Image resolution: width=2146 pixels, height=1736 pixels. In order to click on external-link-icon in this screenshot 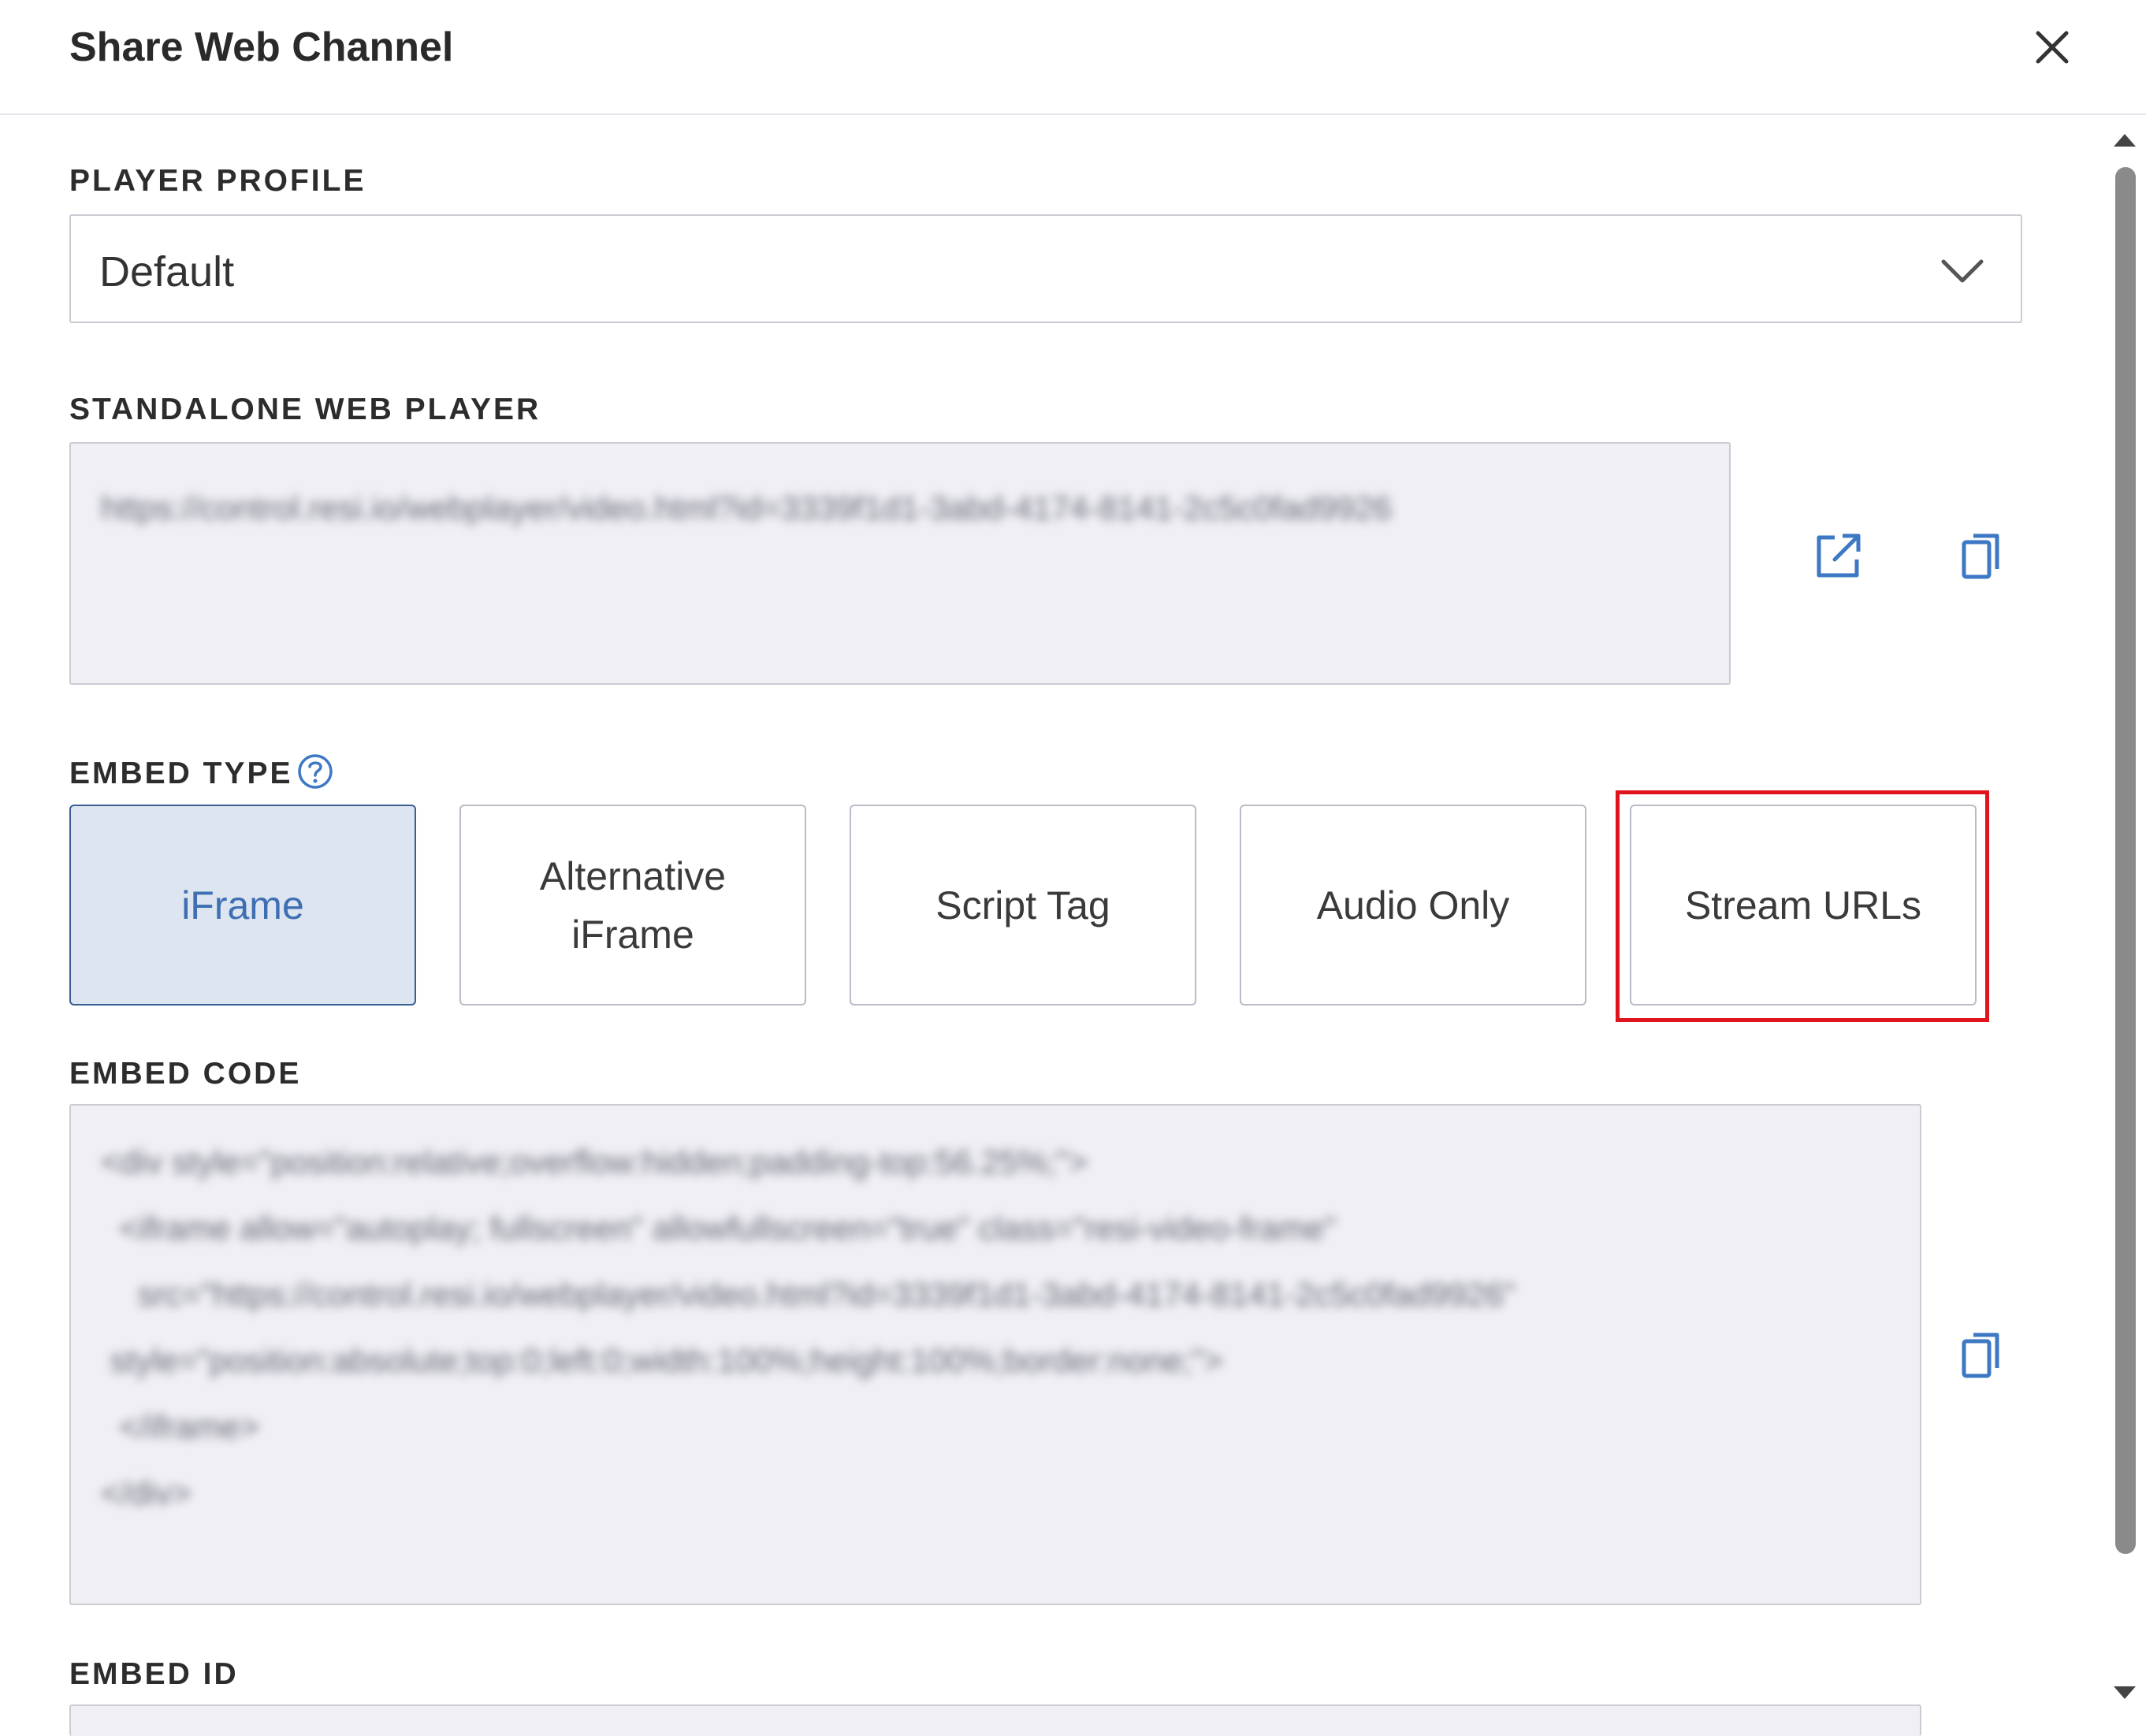, I will do `click(1839, 555)`.